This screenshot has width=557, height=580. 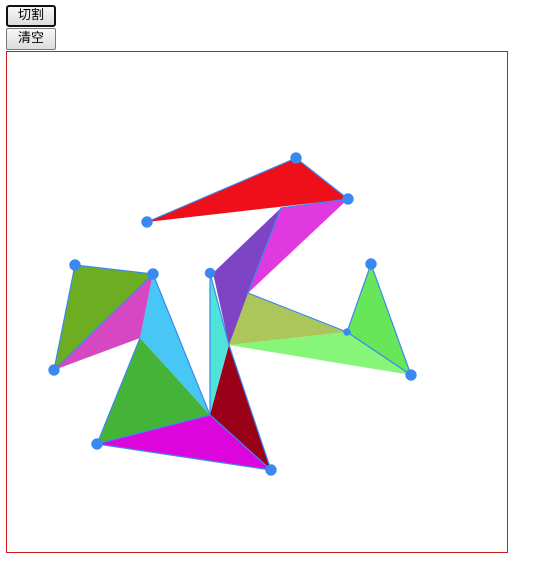 I want to click on toolbar: 切割 清空, so click(x=36, y=28).